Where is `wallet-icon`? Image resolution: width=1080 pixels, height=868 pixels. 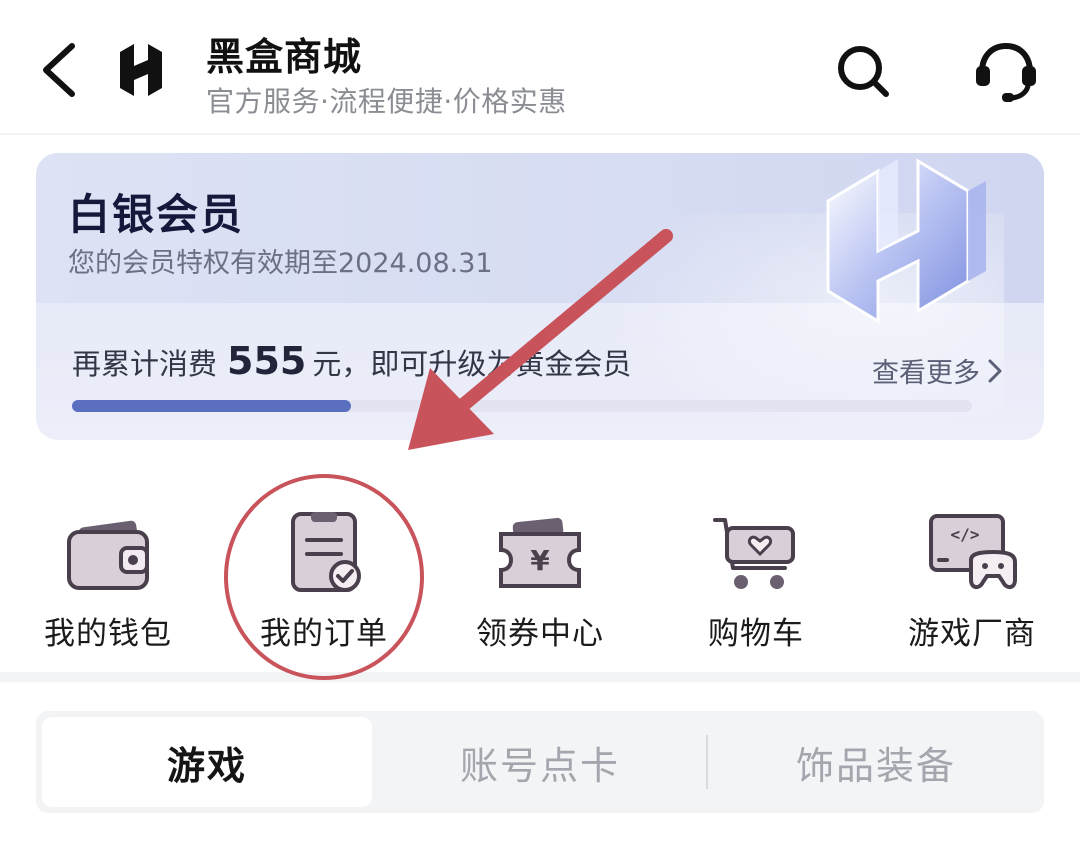
wallet-icon is located at coordinates (108, 555).